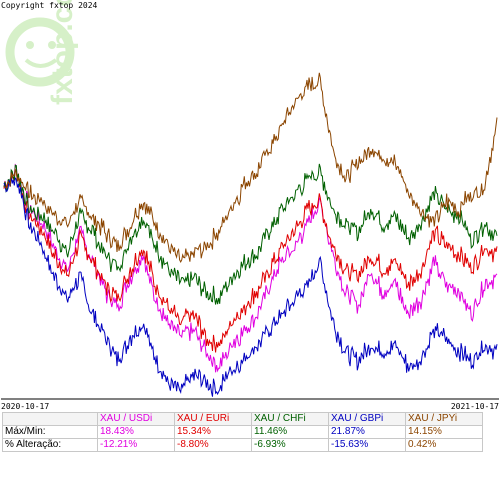 The image size is (500, 500). I want to click on change-label: % Alteração:, so click(50, 445).